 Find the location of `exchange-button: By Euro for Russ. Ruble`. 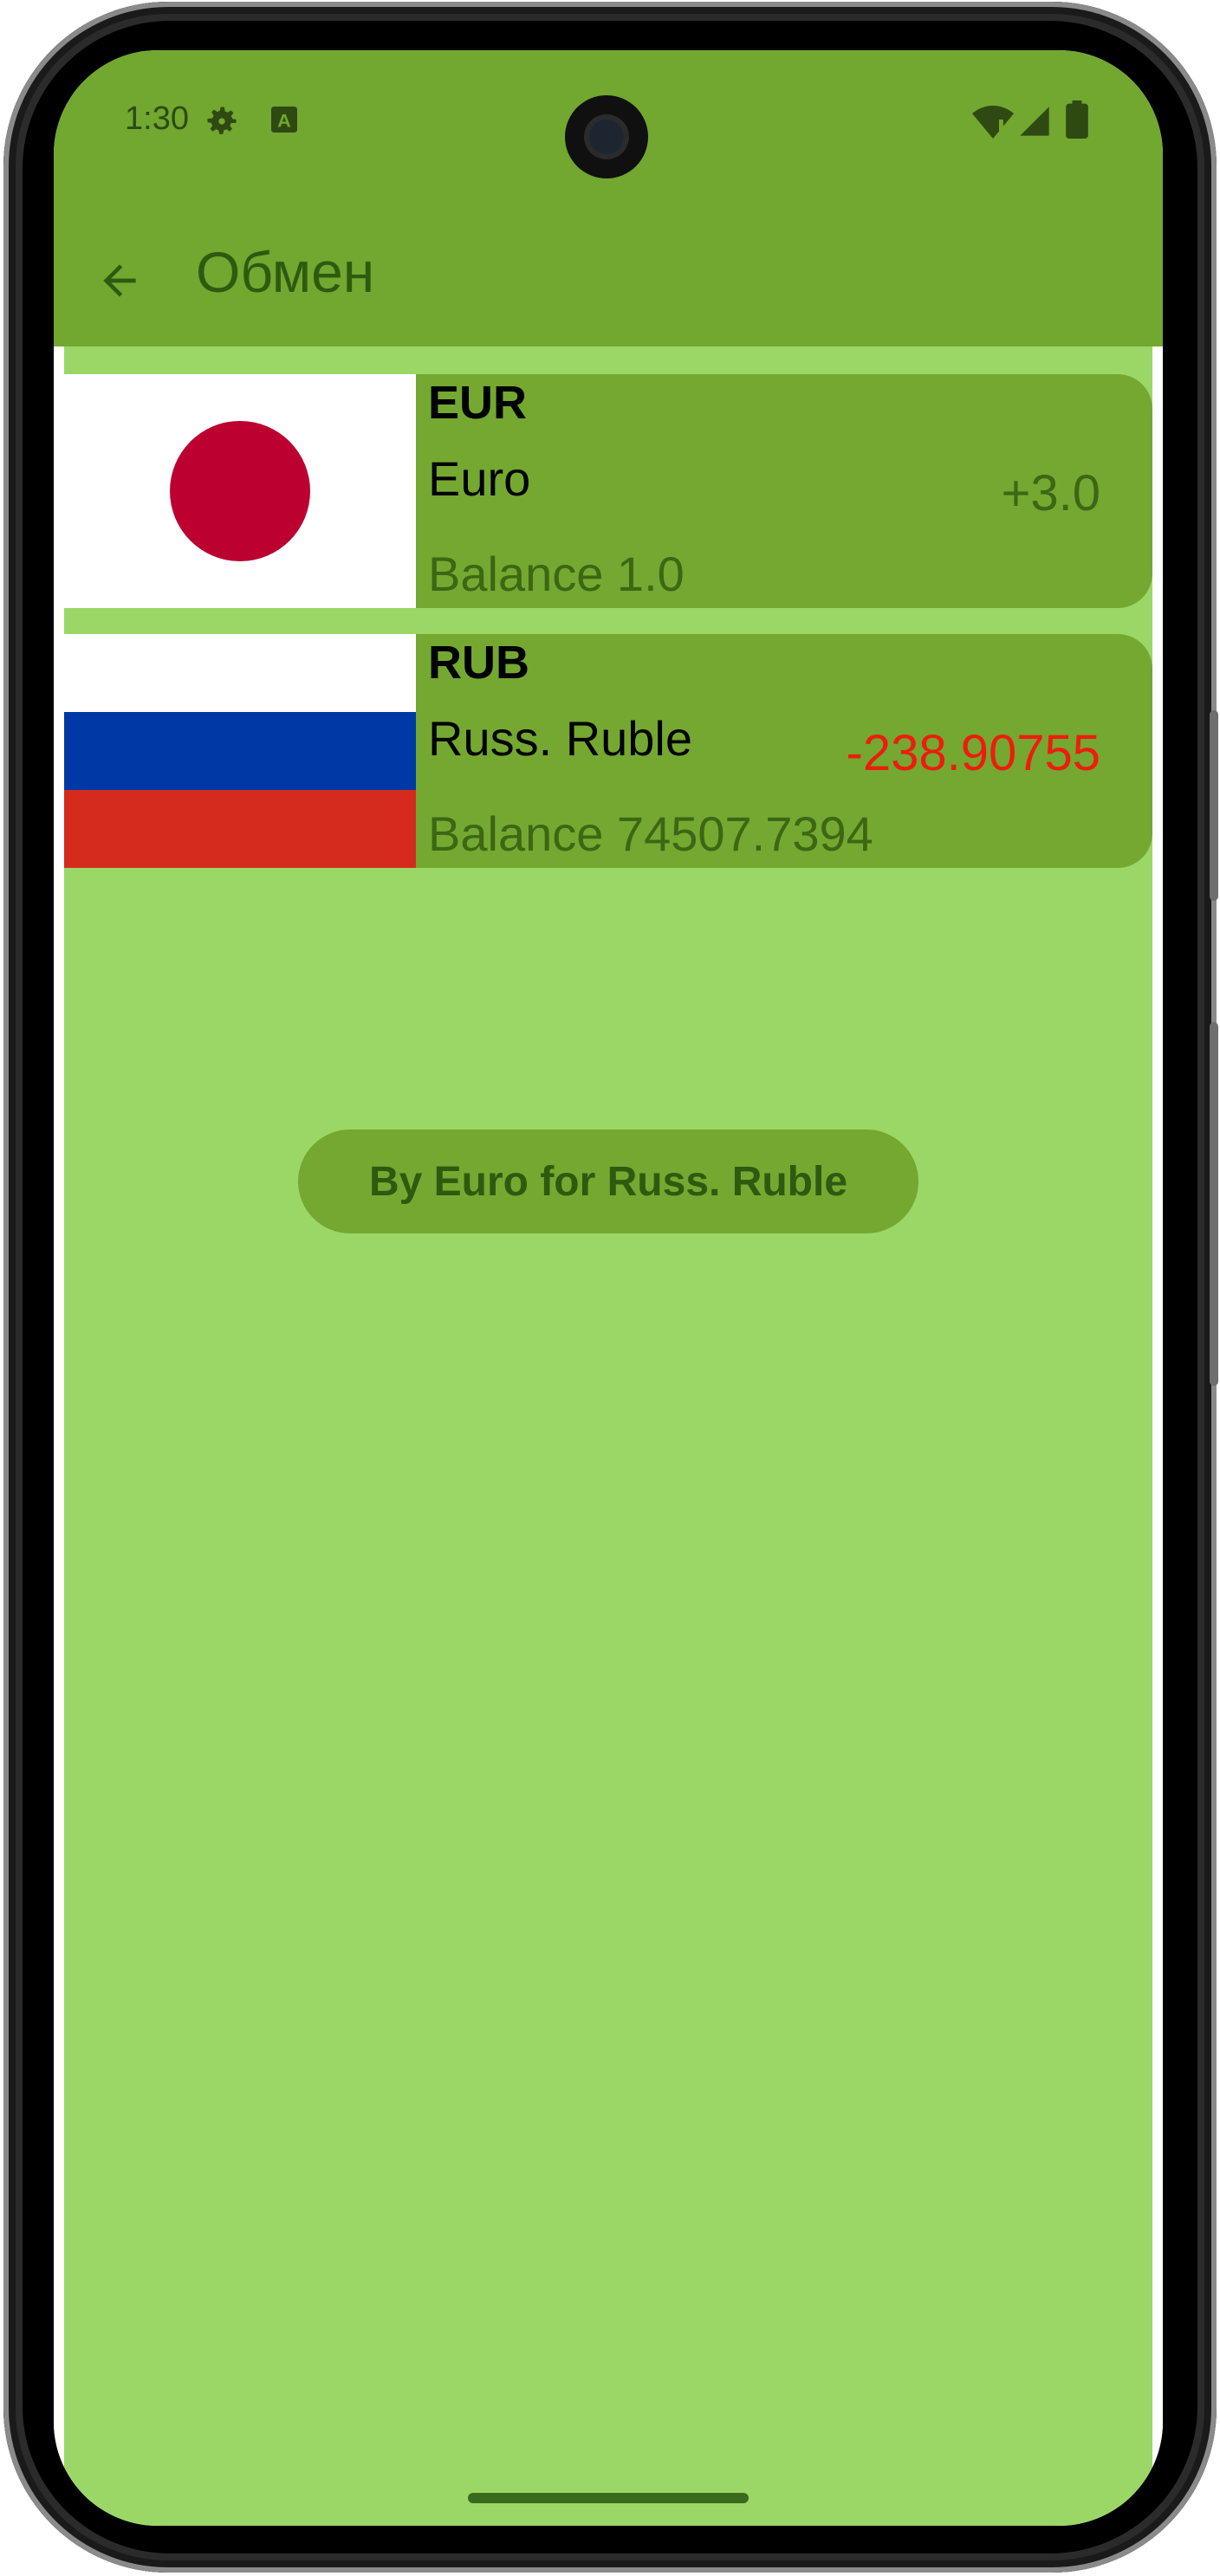

exchange-button: By Euro for Russ. Ruble is located at coordinates (608, 1181).